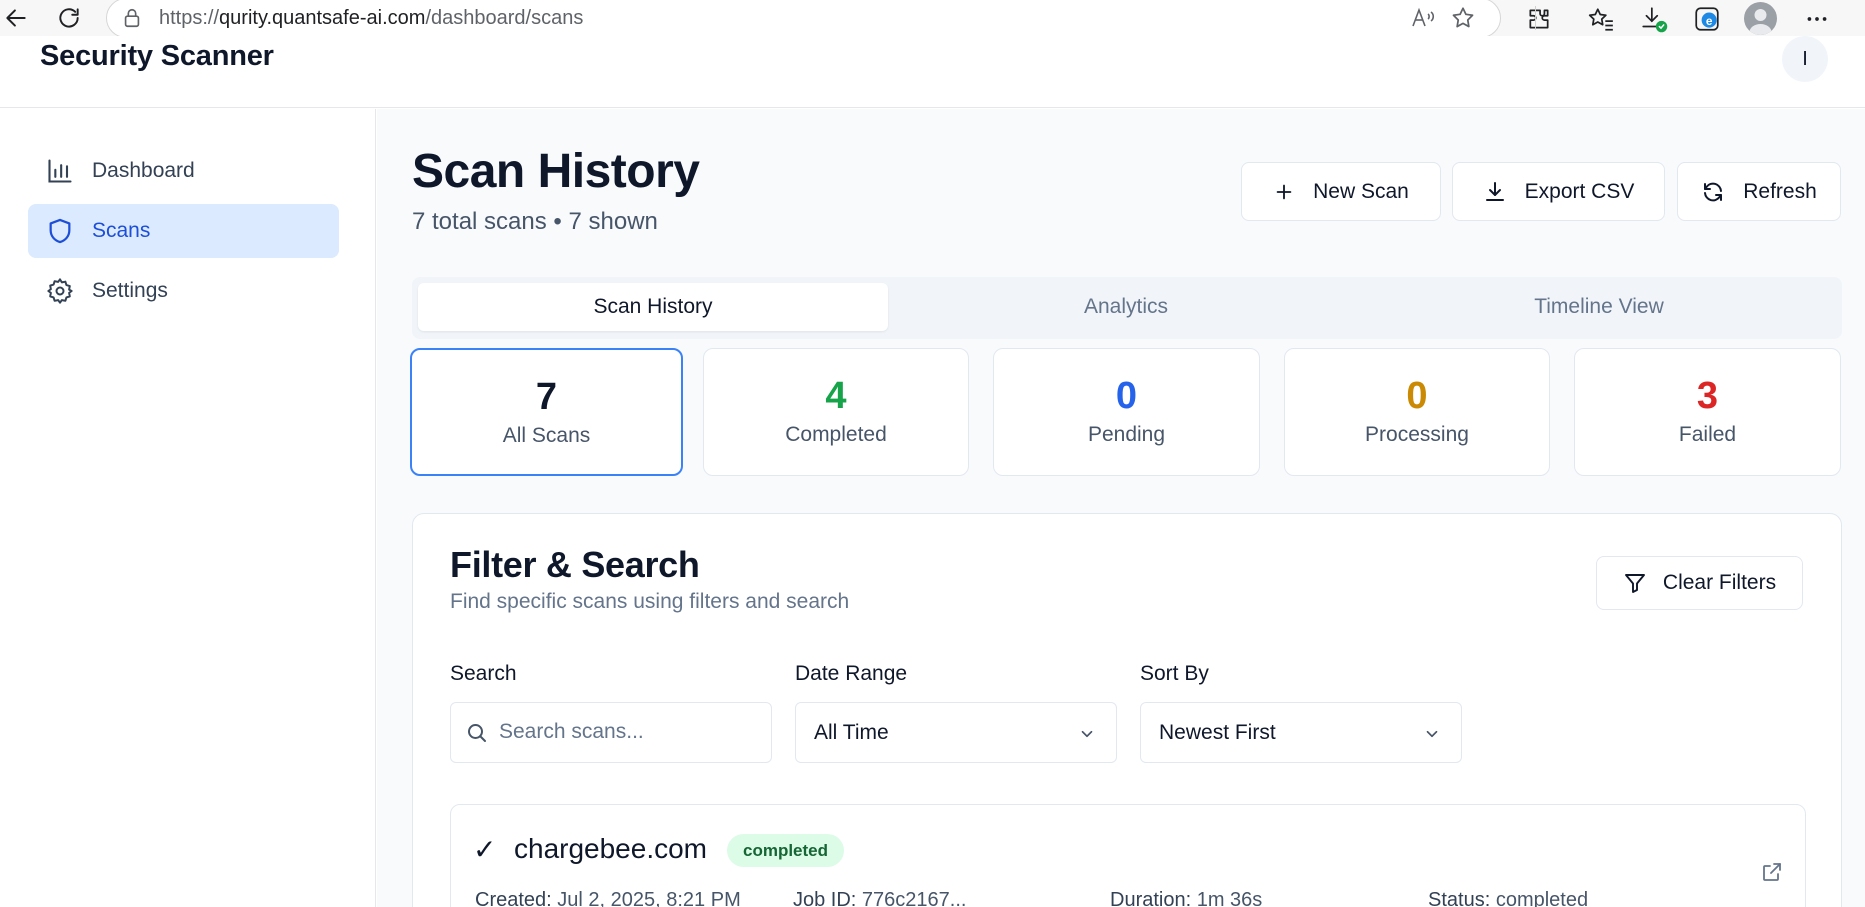  What do you see at coordinates (1174, 673) in the screenshot?
I see `sort-by-label: Sort By` at bounding box center [1174, 673].